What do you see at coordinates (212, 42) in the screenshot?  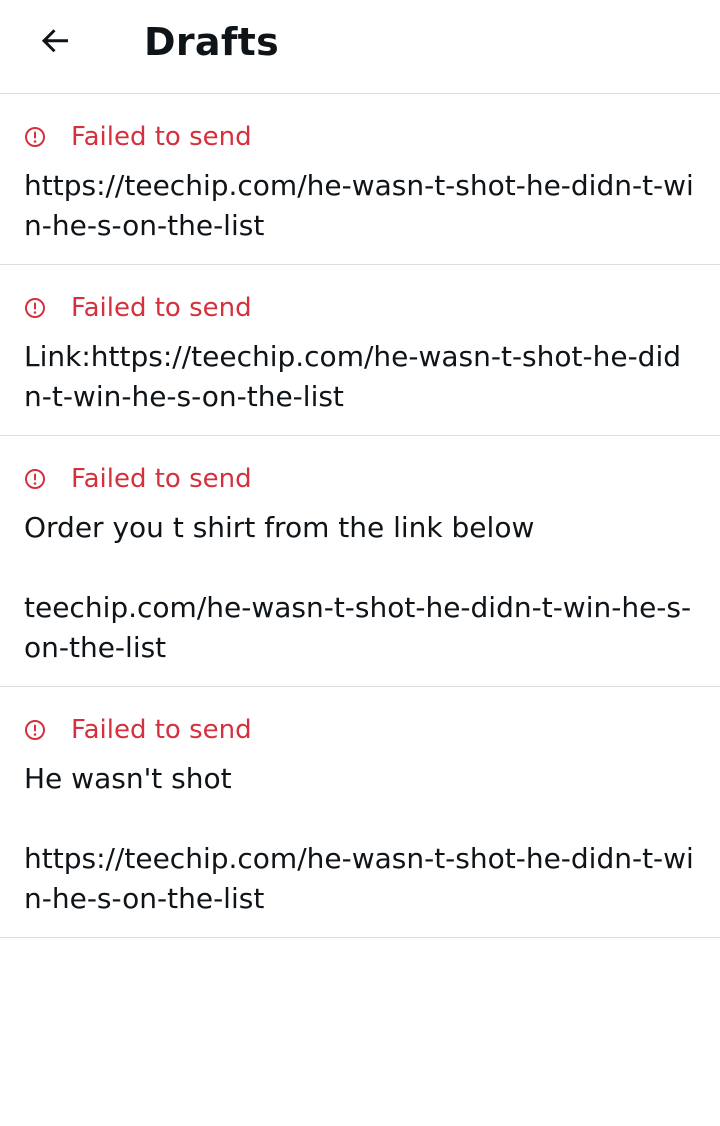 I see `page-title: Drafts` at bounding box center [212, 42].